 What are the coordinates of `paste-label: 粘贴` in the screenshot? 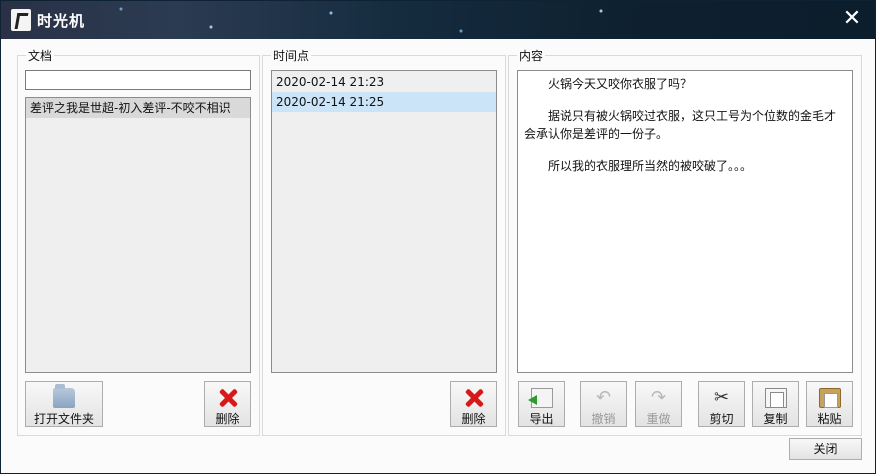 It's located at (829, 419).